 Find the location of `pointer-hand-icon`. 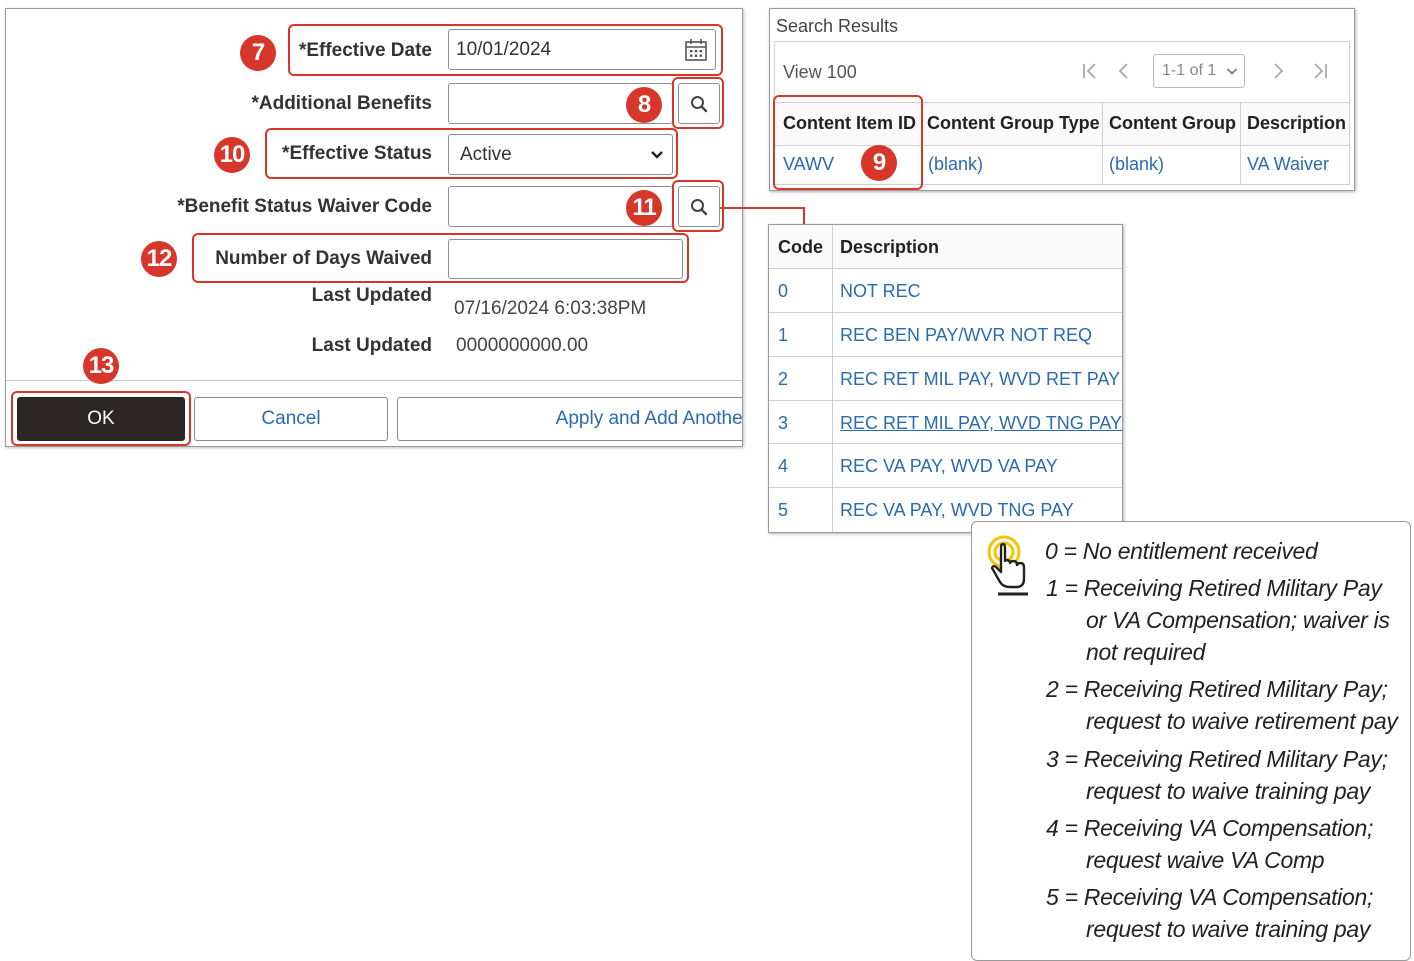

pointer-hand-icon is located at coordinates (1009, 569).